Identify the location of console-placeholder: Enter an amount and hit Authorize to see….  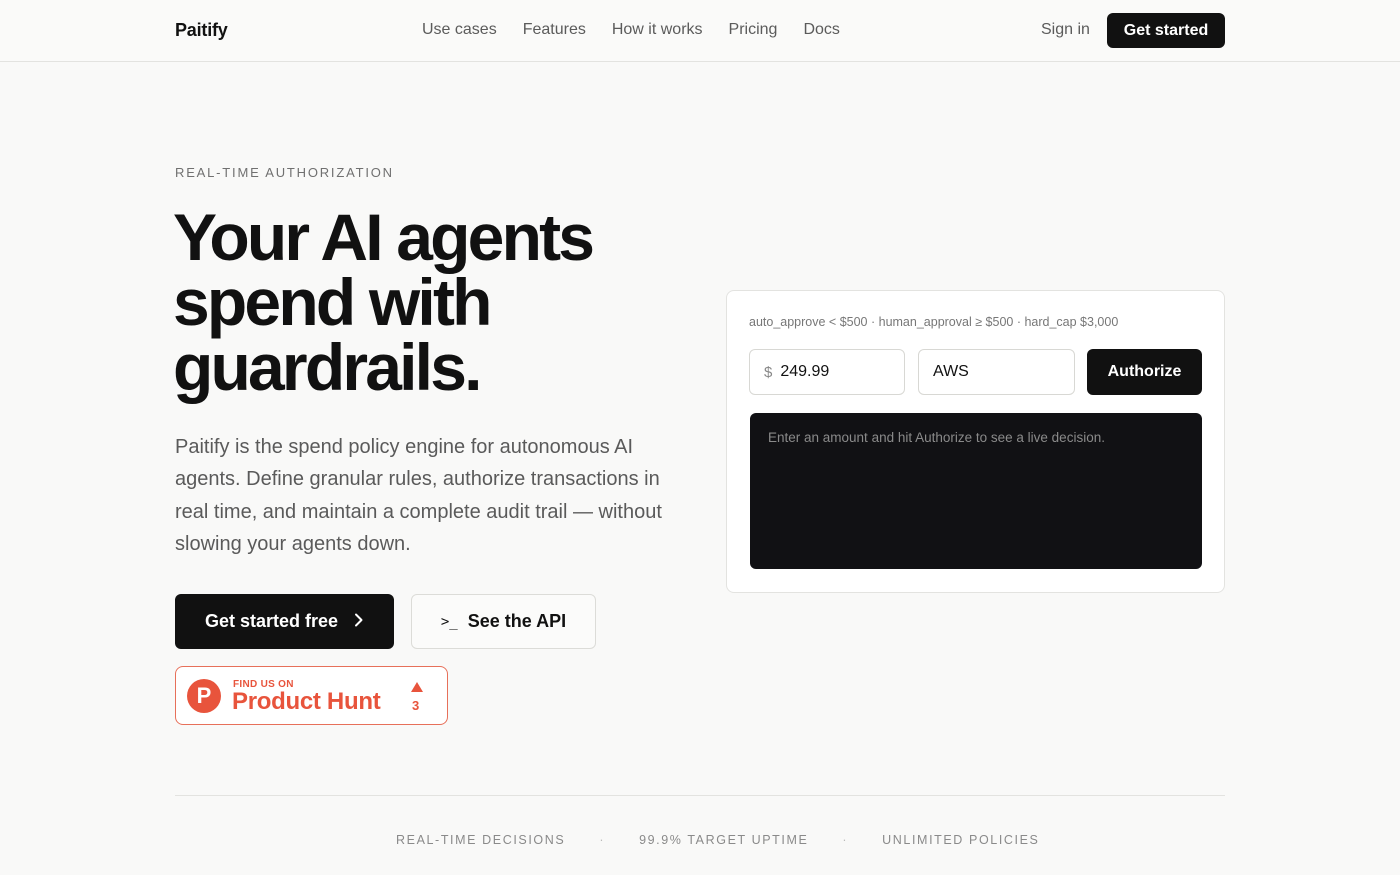
(936, 437).